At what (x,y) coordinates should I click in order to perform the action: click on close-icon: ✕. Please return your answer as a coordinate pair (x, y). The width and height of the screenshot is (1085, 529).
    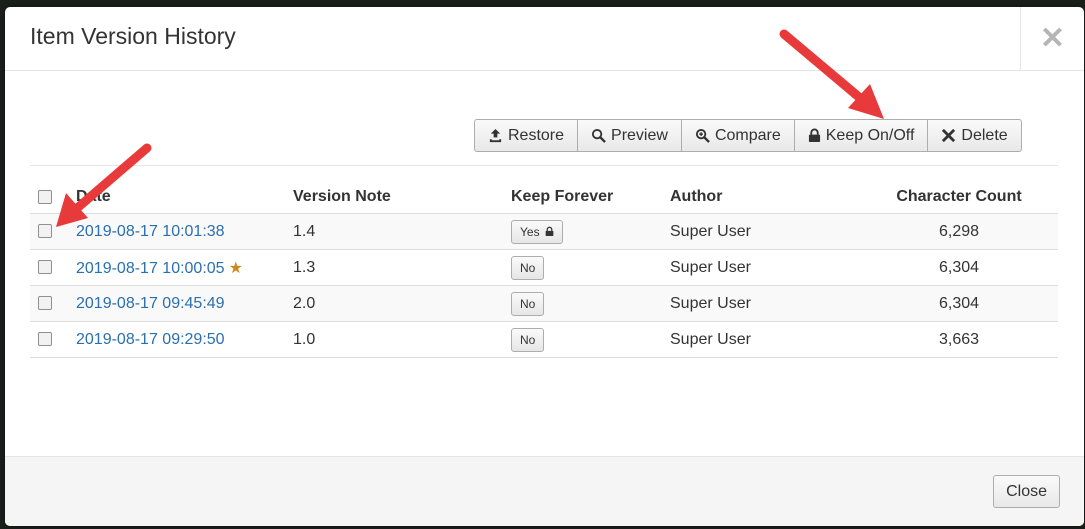
    Looking at the image, I should click on (1052, 38).